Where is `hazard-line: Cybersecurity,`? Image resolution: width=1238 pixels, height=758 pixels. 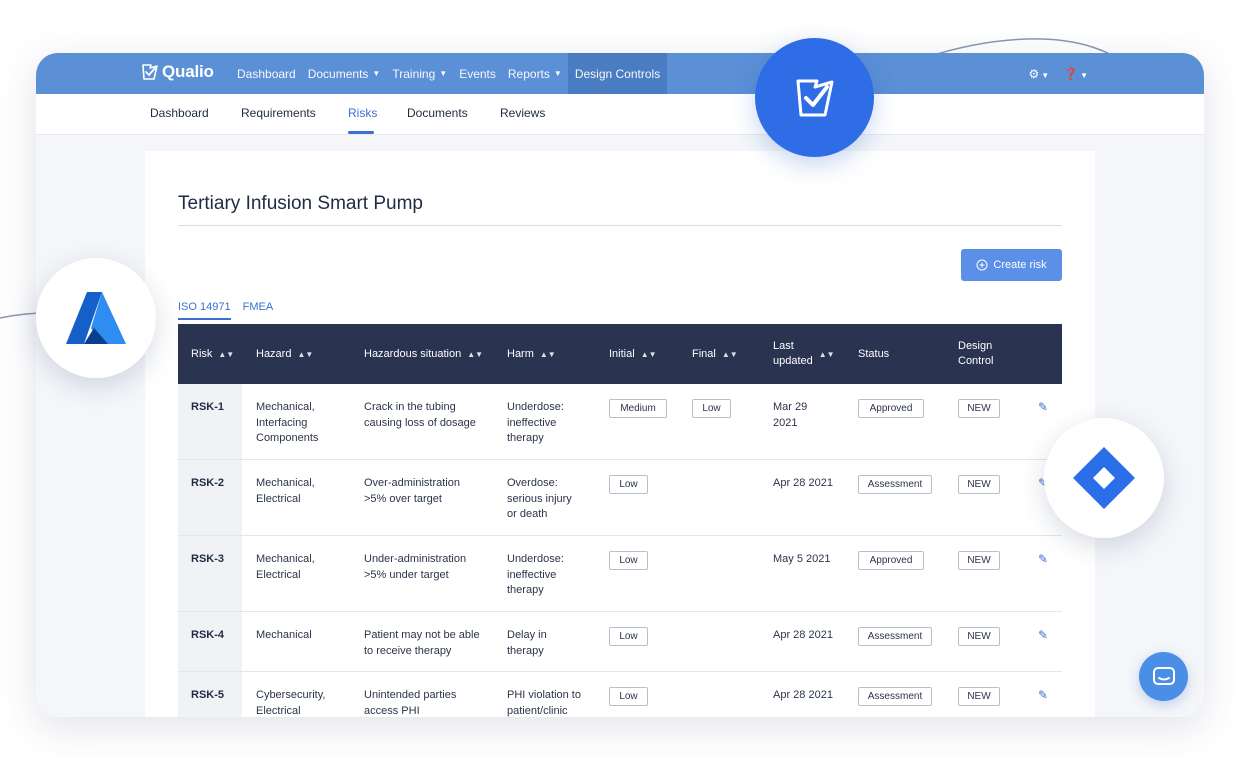 hazard-line: Cybersecurity, is located at coordinates (291, 695).